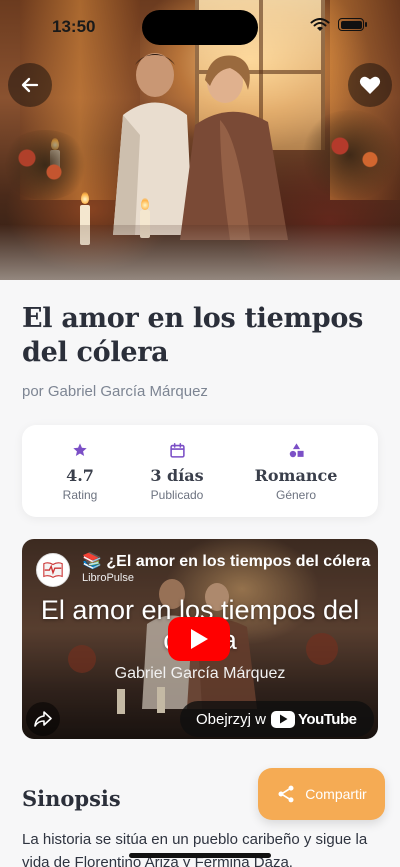  I want to click on youtube-play-icon, so click(283, 719).